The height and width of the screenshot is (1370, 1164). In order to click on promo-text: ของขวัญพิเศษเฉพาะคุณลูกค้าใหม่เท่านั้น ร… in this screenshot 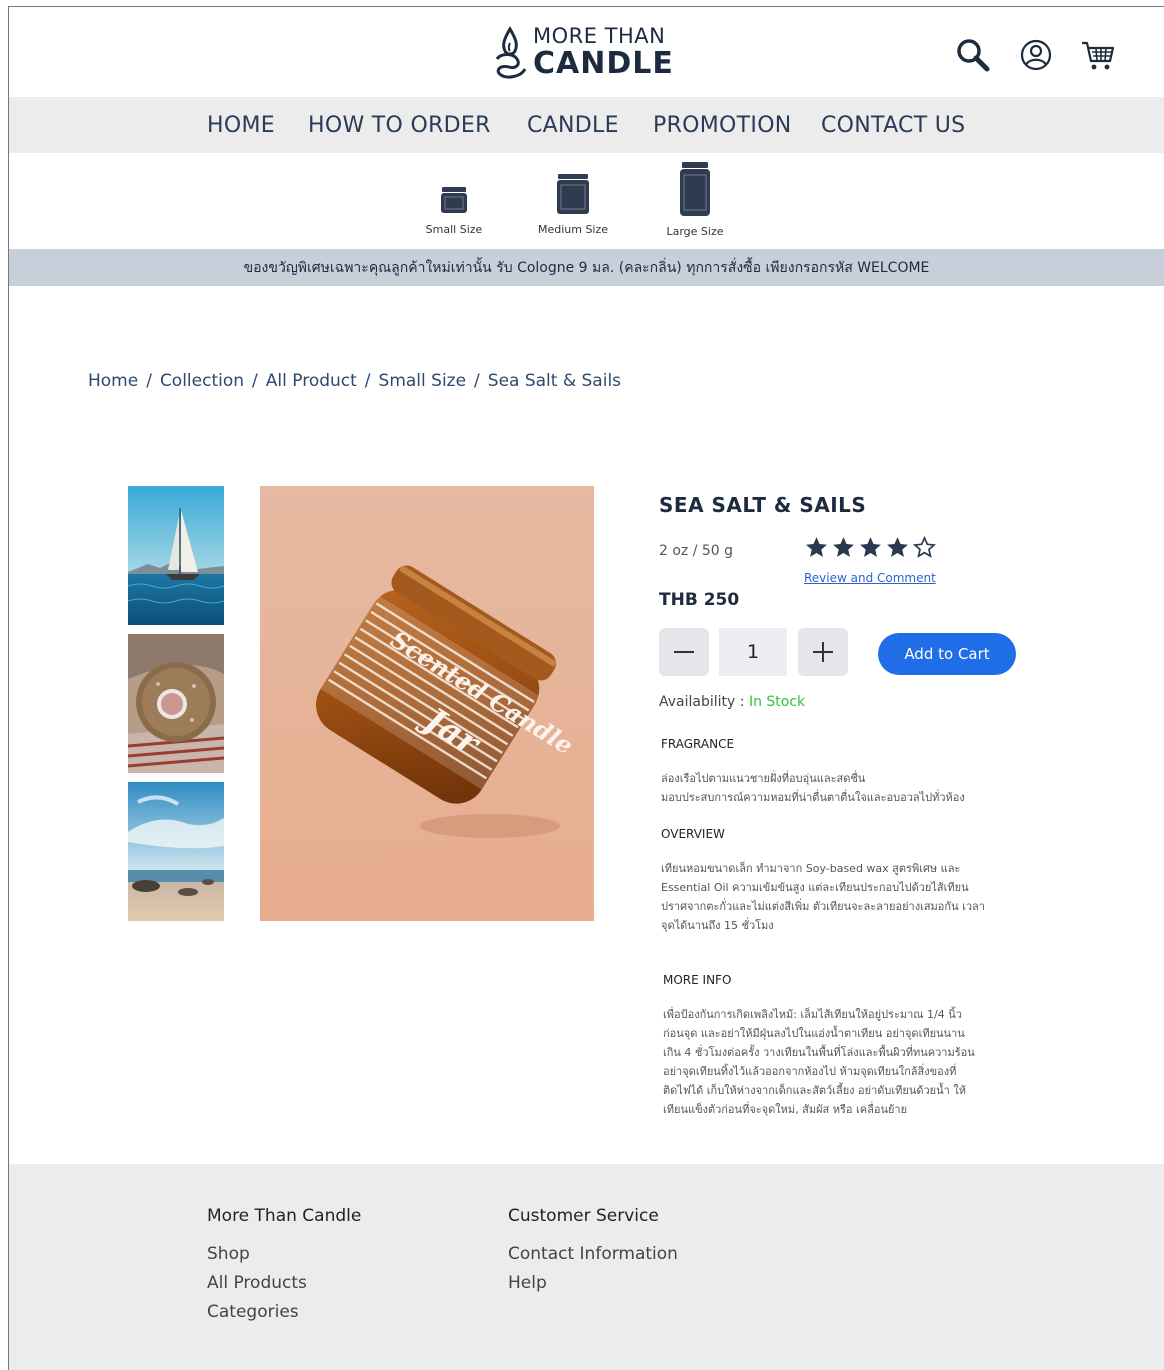, I will do `click(586, 267)`.